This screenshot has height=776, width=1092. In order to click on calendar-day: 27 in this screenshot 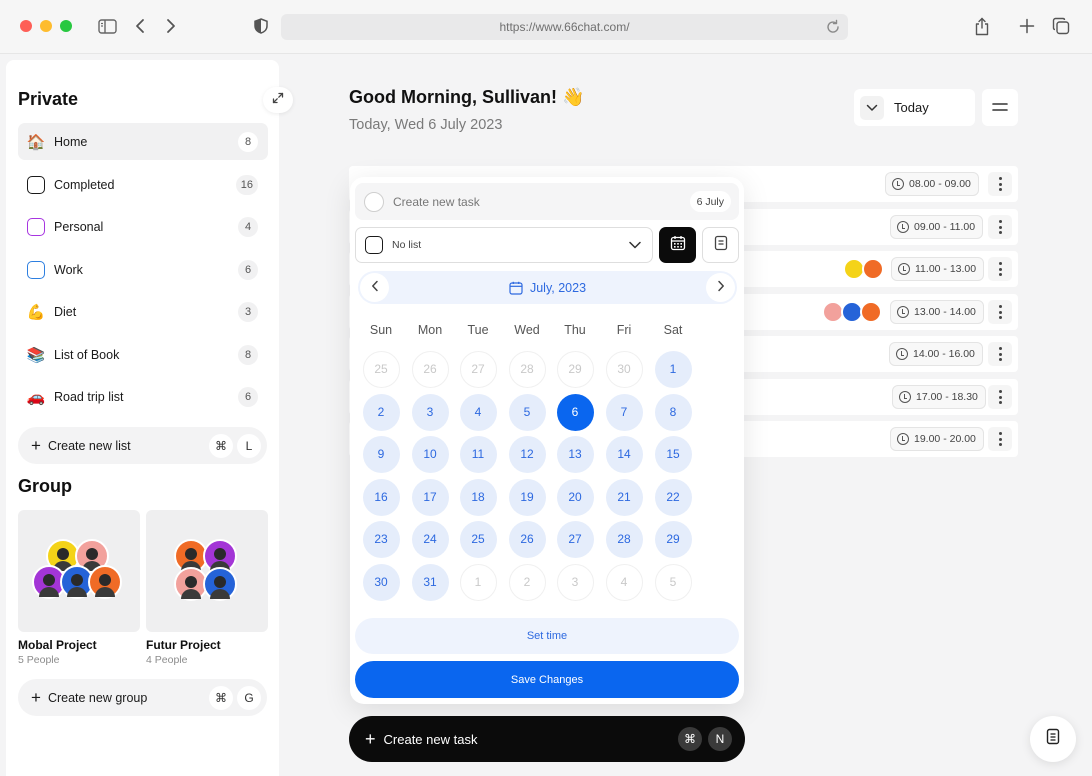, I will do `click(575, 539)`.